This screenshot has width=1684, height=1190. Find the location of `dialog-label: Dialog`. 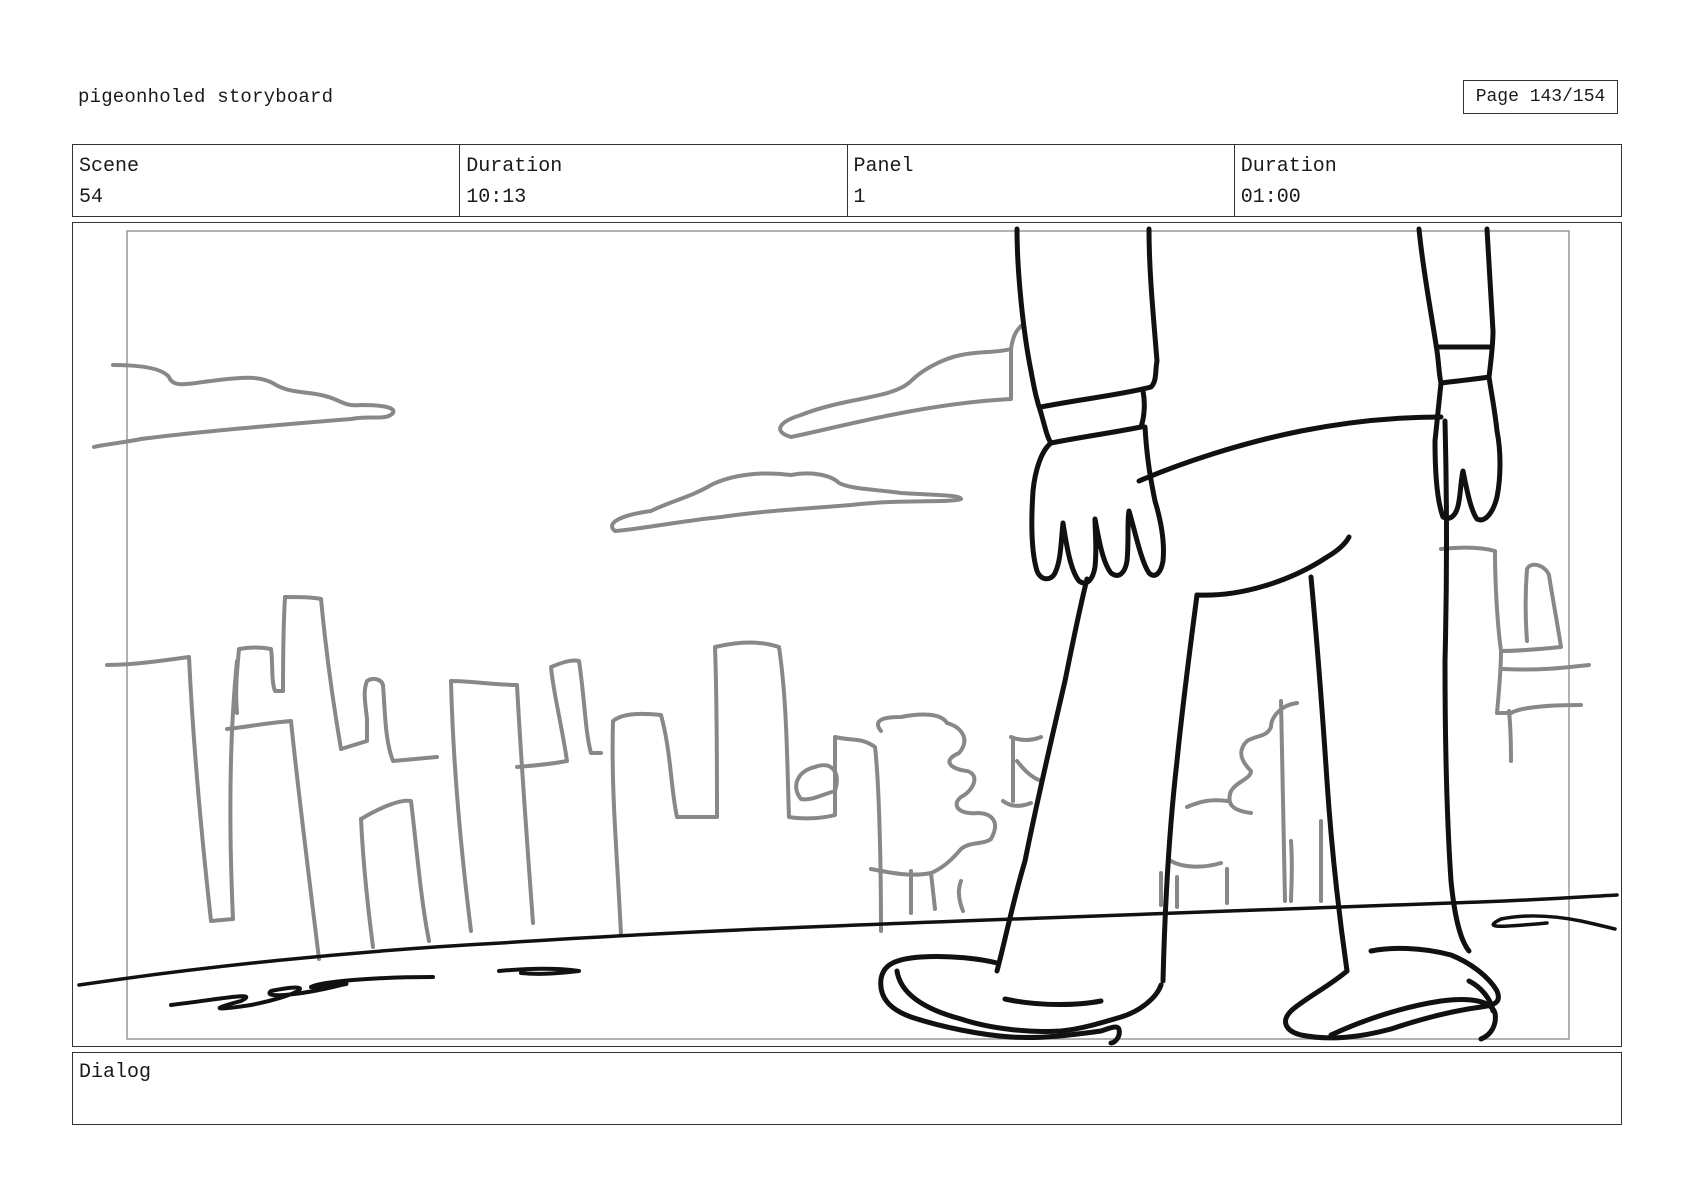

dialog-label: Dialog is located at coordinates (115, 1072).